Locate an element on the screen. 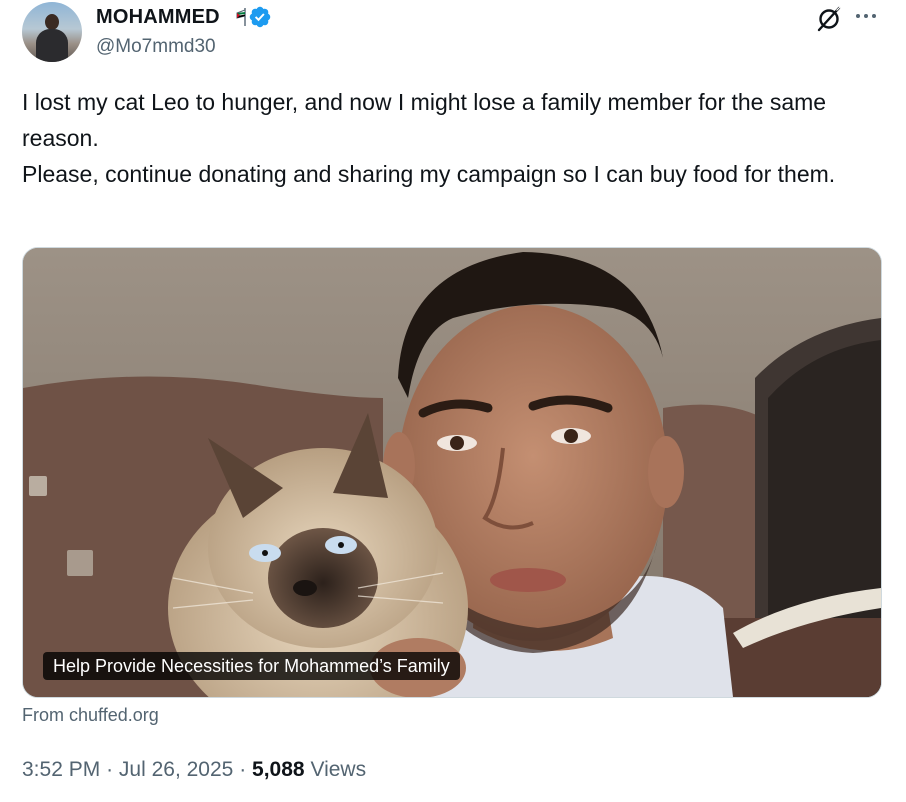  avatar-head is located at coordinates (52, 22).